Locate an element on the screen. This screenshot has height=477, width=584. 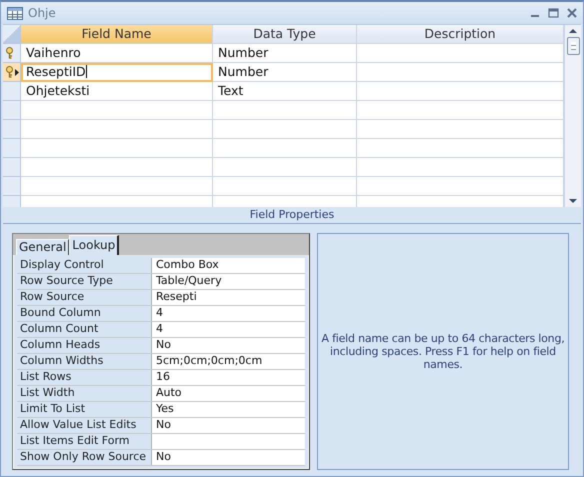
tab: Lookup is located at coordinates (94, 245).